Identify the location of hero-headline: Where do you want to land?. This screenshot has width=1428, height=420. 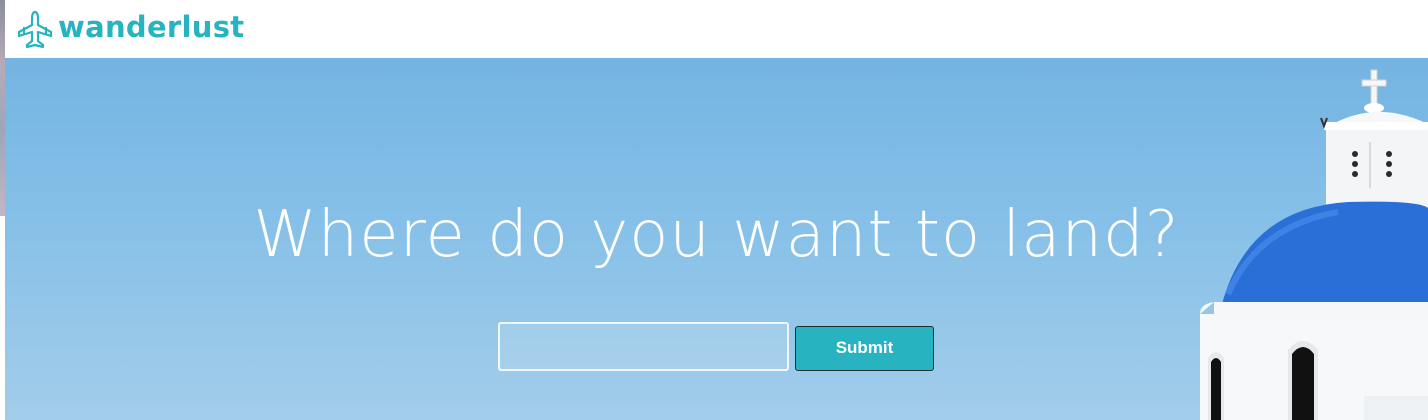
(716, 235).